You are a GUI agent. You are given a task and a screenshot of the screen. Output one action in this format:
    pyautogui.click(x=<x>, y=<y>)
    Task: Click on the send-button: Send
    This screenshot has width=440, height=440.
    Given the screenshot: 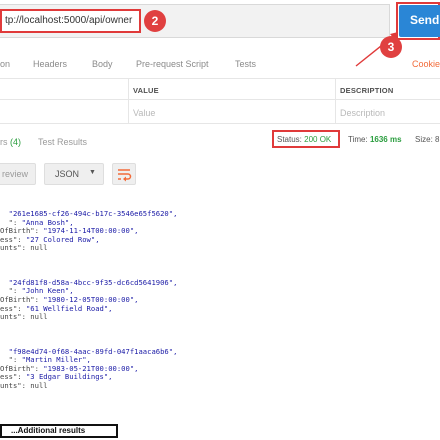 What is the action you would take?
    pyautogui.click(x=419, y=21)
    